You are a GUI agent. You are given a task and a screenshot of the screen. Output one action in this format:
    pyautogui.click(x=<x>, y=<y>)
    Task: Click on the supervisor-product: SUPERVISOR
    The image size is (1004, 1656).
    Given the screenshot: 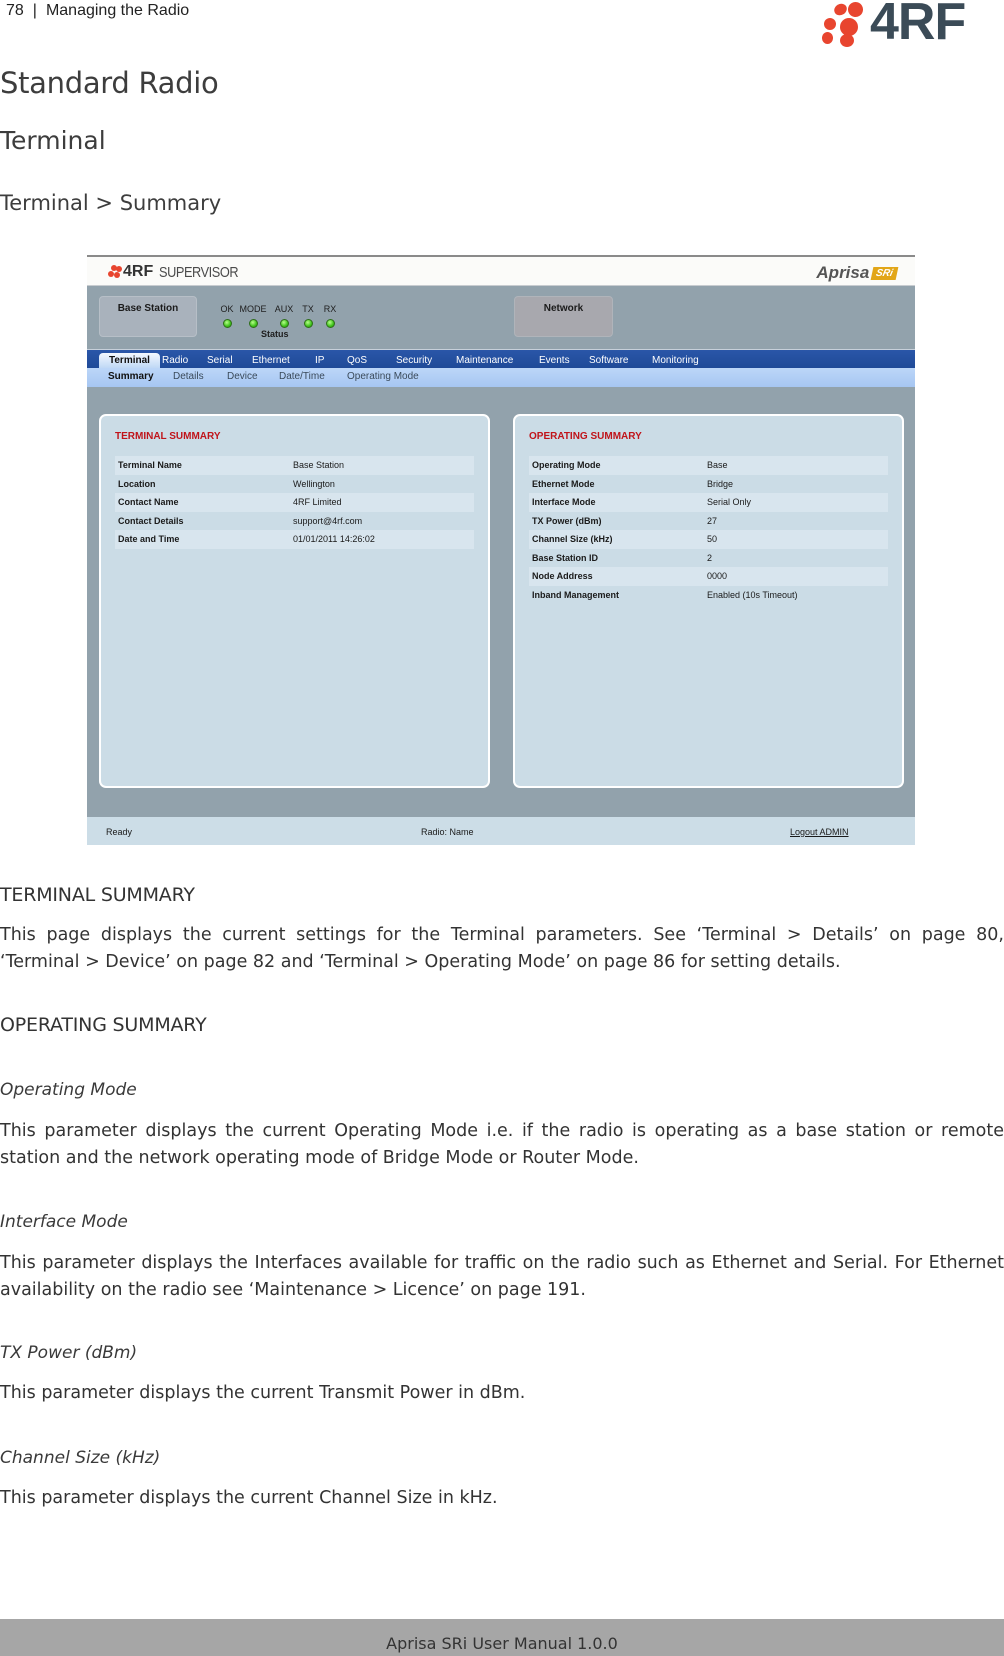 What is the action you would take?
    pyautogui.click(x=199, y=272)
    